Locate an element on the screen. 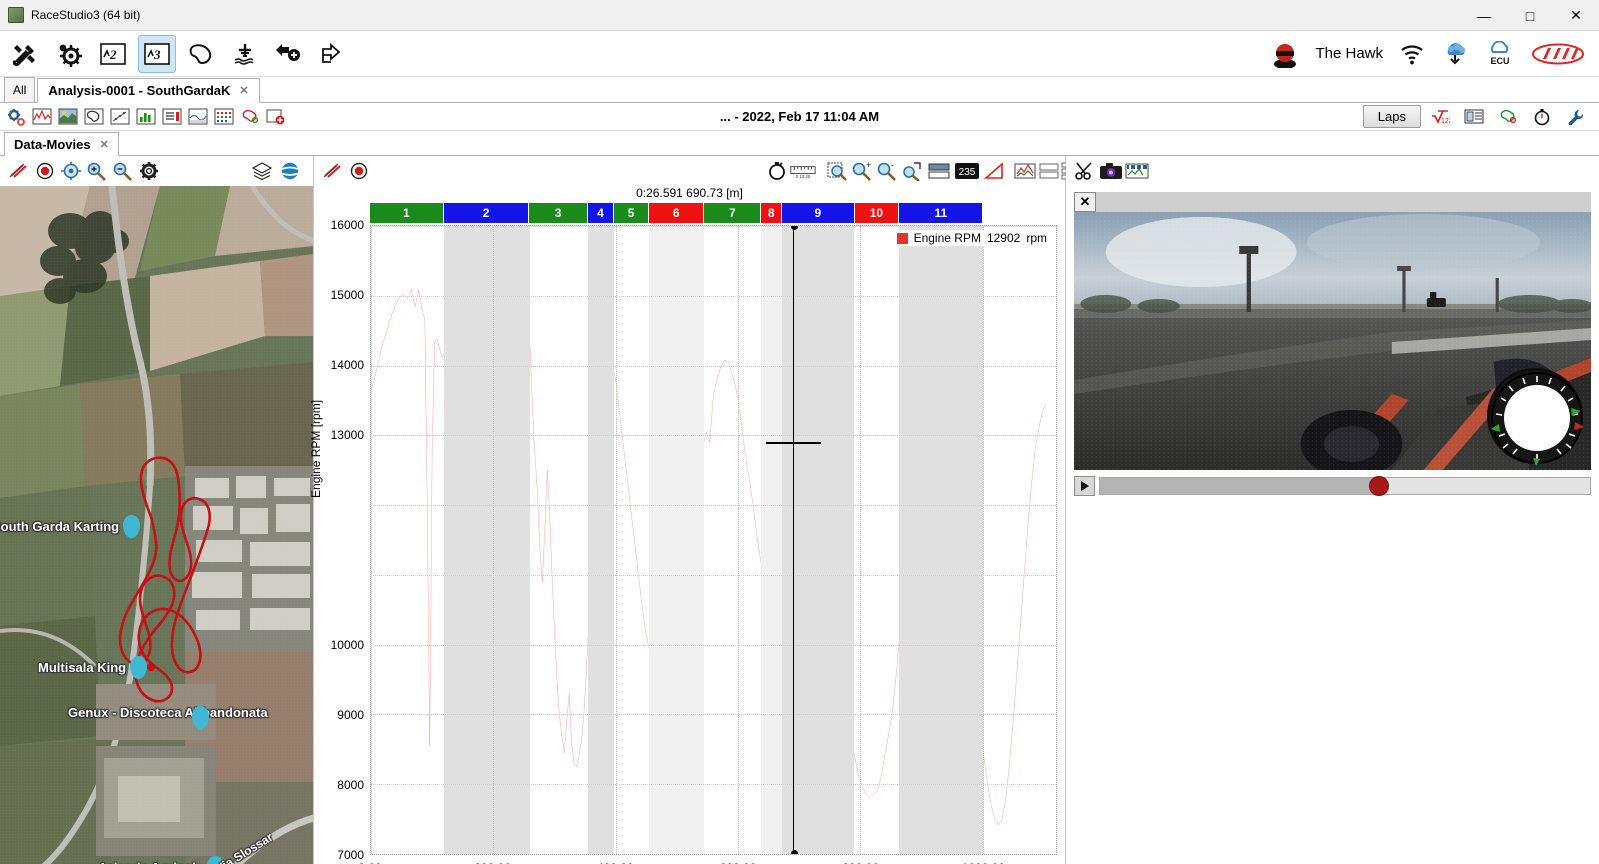 This screenshot has height=864, width=1599. sub-toolbar-right: Laps 123 is located at coordinates (1476, 116).